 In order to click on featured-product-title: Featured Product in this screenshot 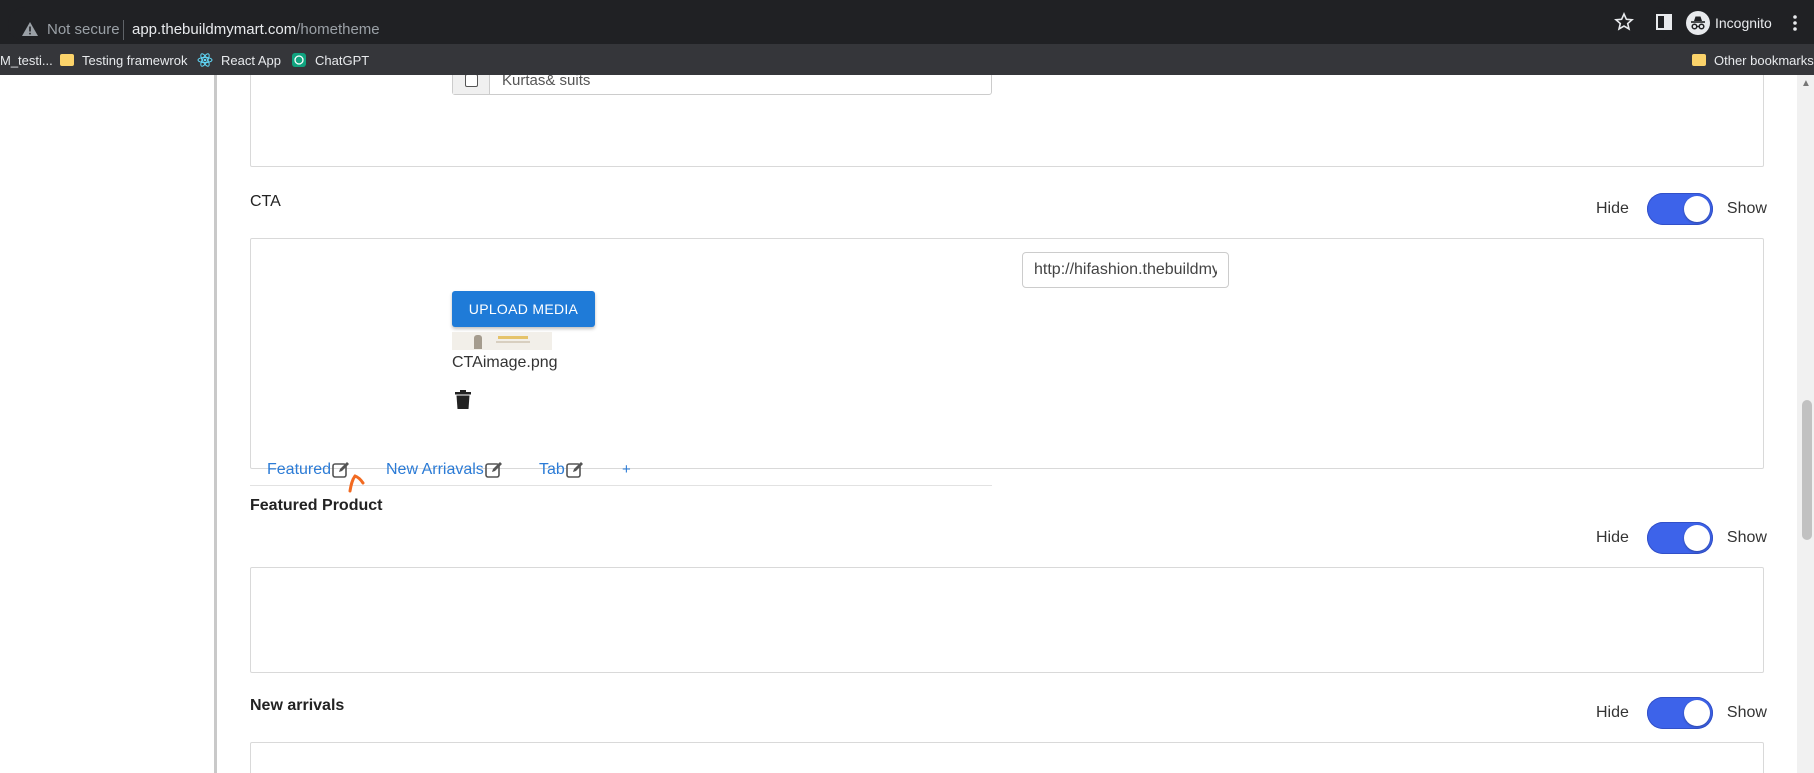, I will do `click(316, 505)`.